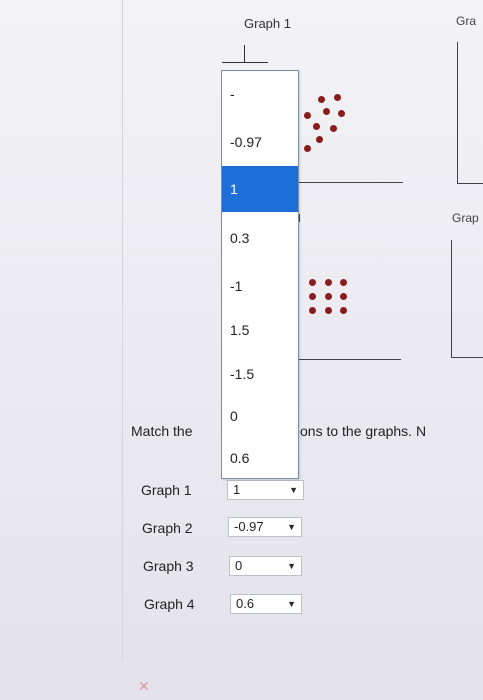 Image resolution: width=483 pixels, height=700 pixels. I want to click on graph-2-title: Gra, so click(466, 21).